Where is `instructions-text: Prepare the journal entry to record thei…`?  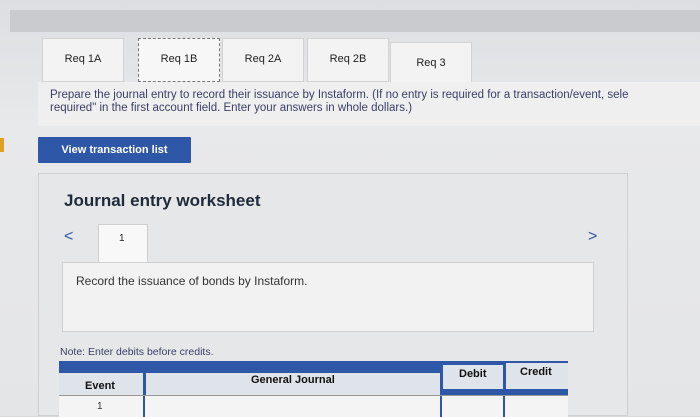 instructions-text: Prepare the journal entry to record thei… is located at coordinates (375, 102).